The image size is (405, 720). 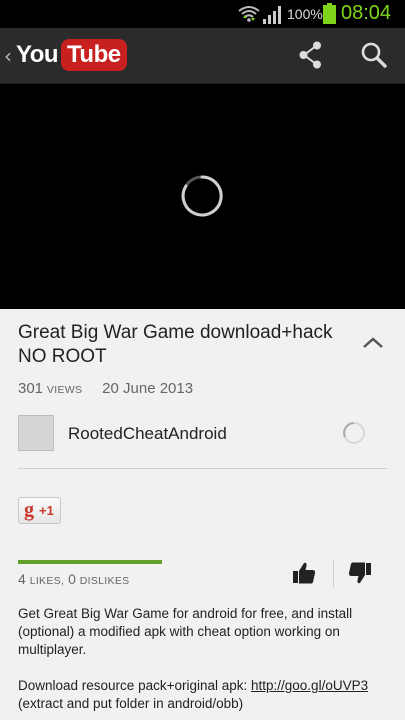 I want to click on description-text: (extract and put folder in android/obb), so click(x=131, y=703).